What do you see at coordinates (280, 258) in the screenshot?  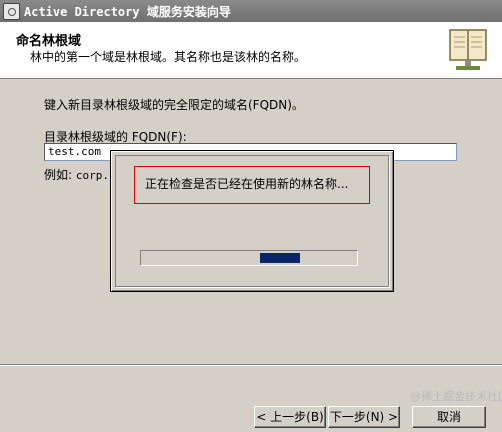 I see `progress-fill` at bounding box center [280, 258].